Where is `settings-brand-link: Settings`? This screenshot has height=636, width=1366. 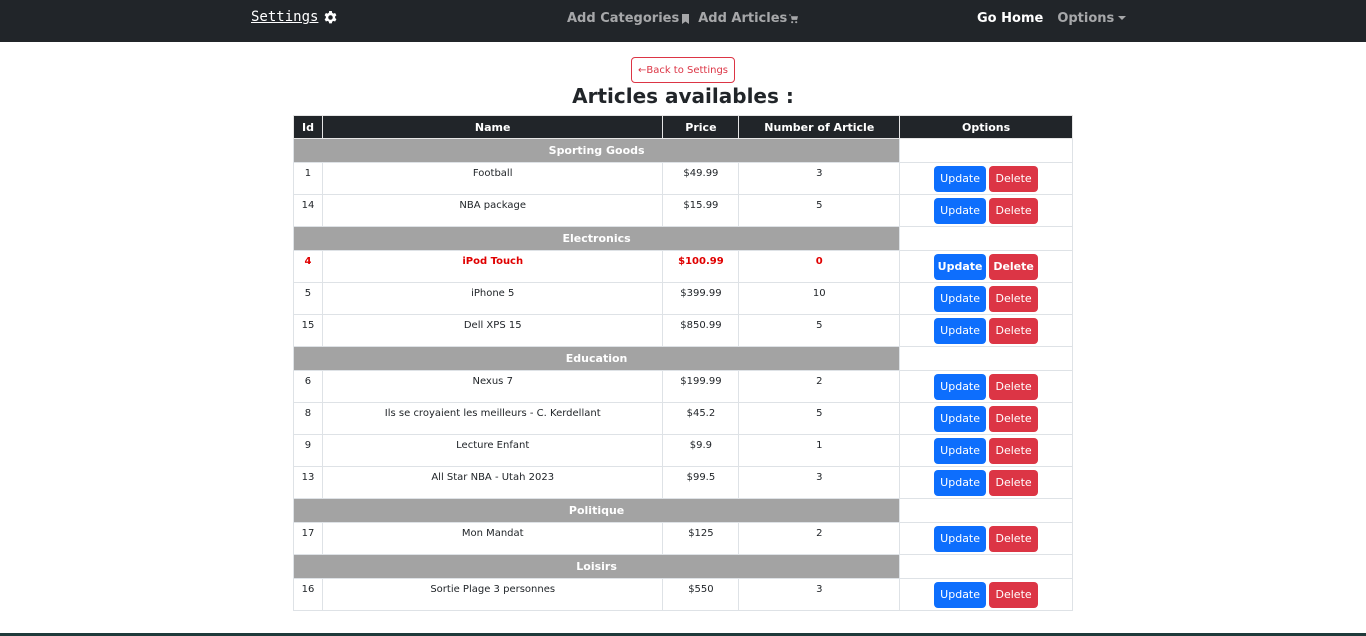 settings-brand-link: Settings is located at coordinates (294, 17).